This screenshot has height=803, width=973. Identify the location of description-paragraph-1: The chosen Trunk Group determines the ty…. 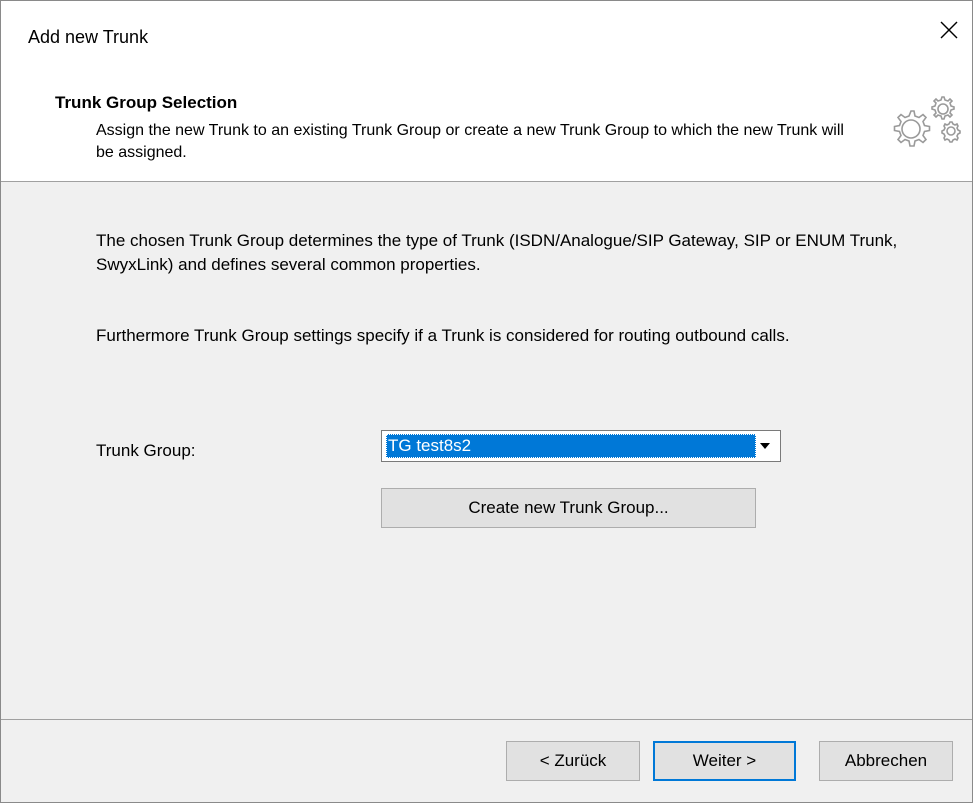
(497, 252).